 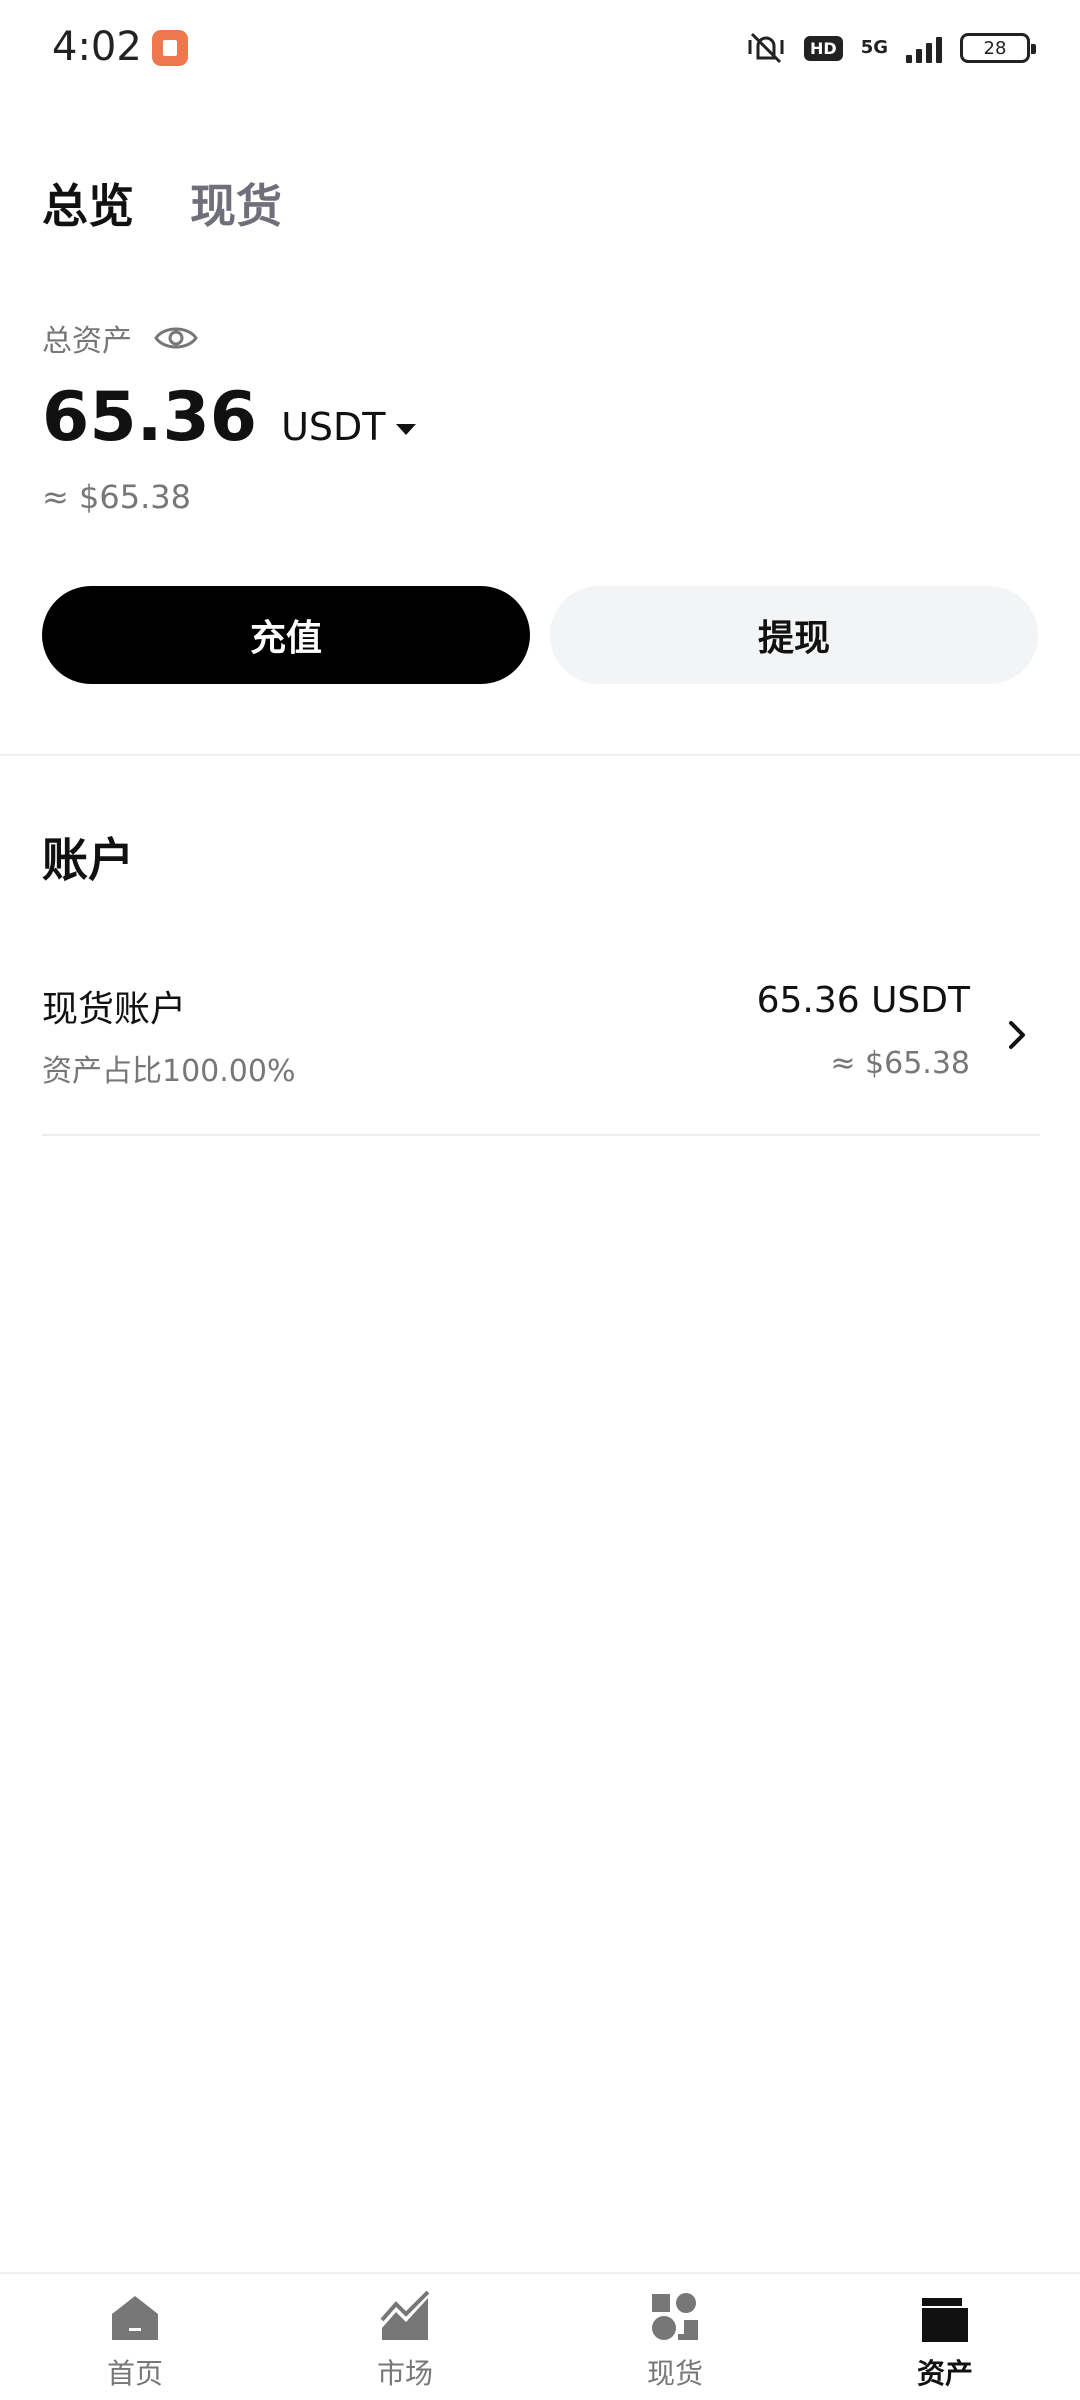 What do you see at coordinates (176, 338) in the screenshot?
I see `eye-icon` at bounding box center [176, 338].